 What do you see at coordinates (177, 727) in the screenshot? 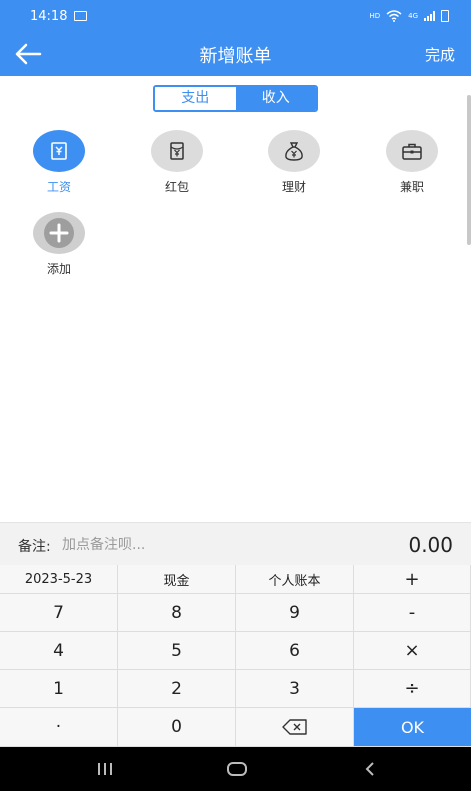
I see `key-0: 0` at bounding box center [177, 727].